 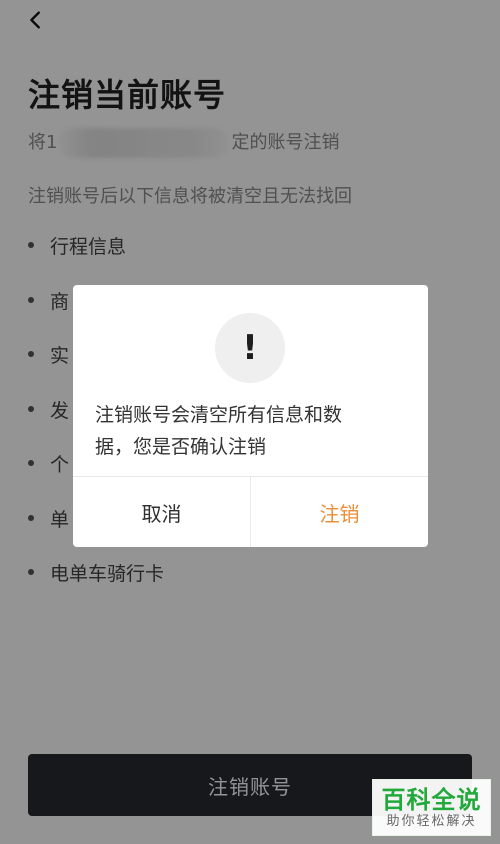 What do you see at coordinates (431, 799) in the screenshot?
I see `watermark-title: 百科全说` at bounding box center [431, 799].